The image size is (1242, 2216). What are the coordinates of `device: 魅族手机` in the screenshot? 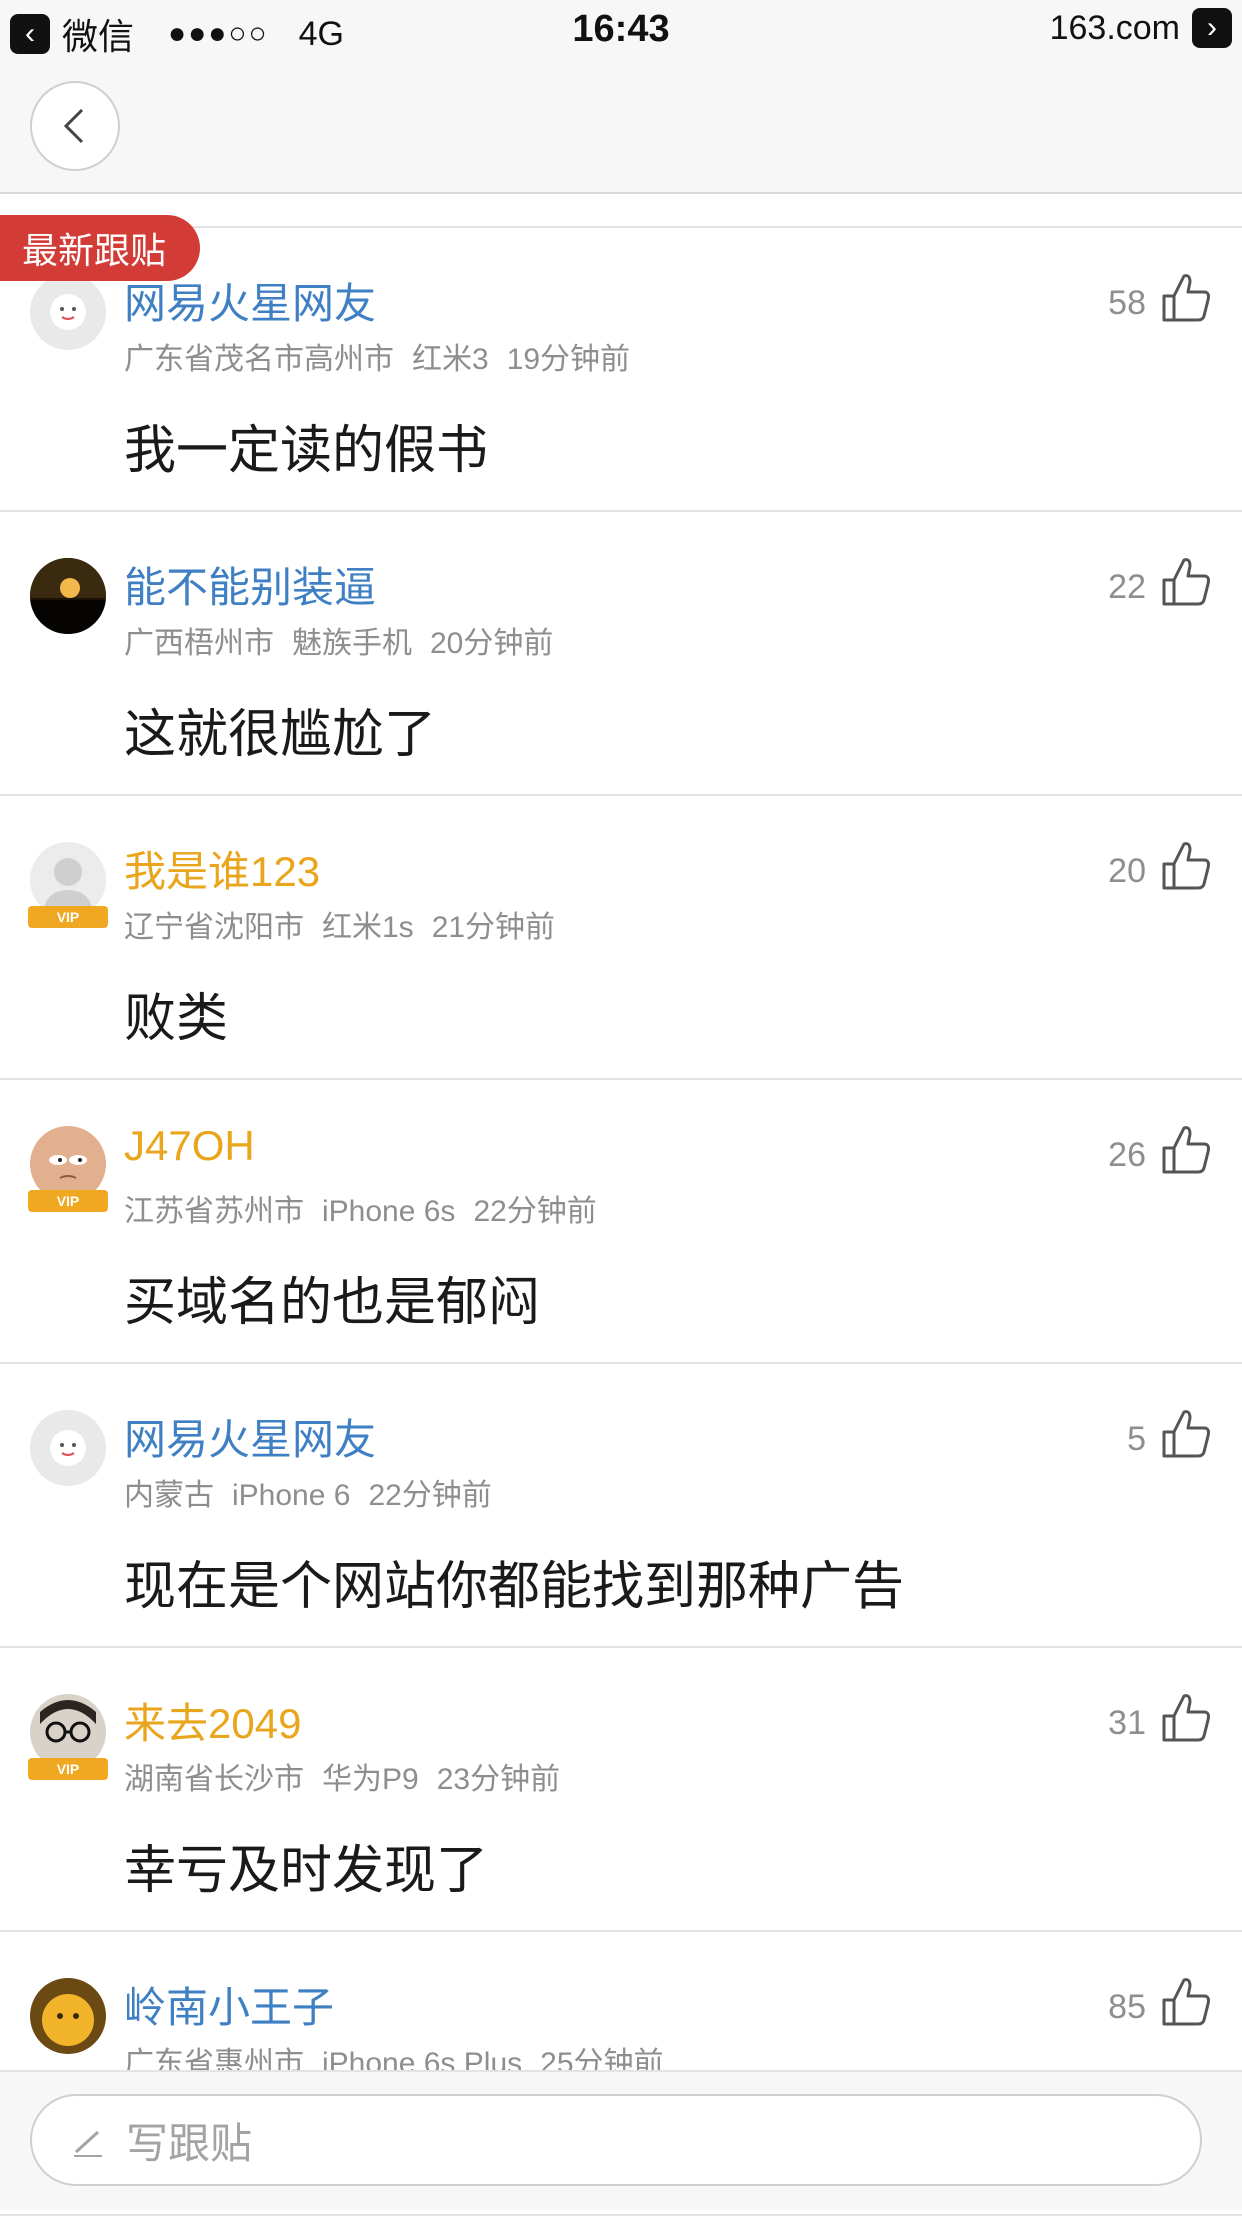 It's located at (352, 643).